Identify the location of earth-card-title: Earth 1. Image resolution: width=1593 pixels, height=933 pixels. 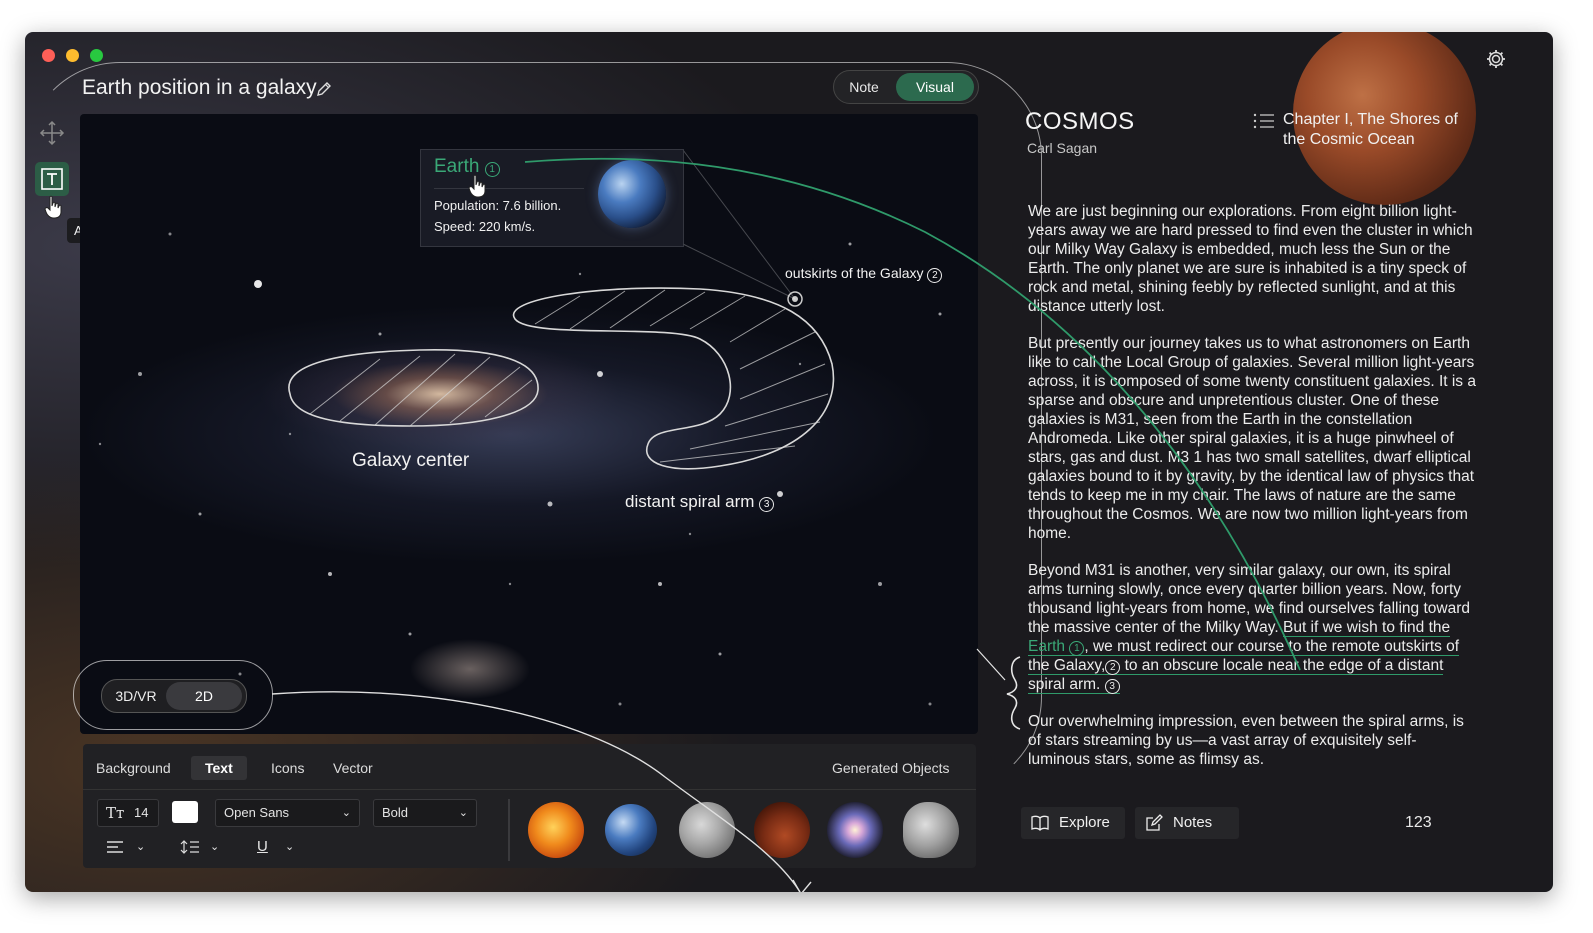
(467, 167).